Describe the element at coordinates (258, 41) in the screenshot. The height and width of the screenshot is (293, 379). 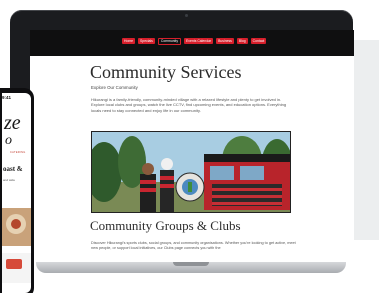
I see `nav-item-contact: Contact` at that location.